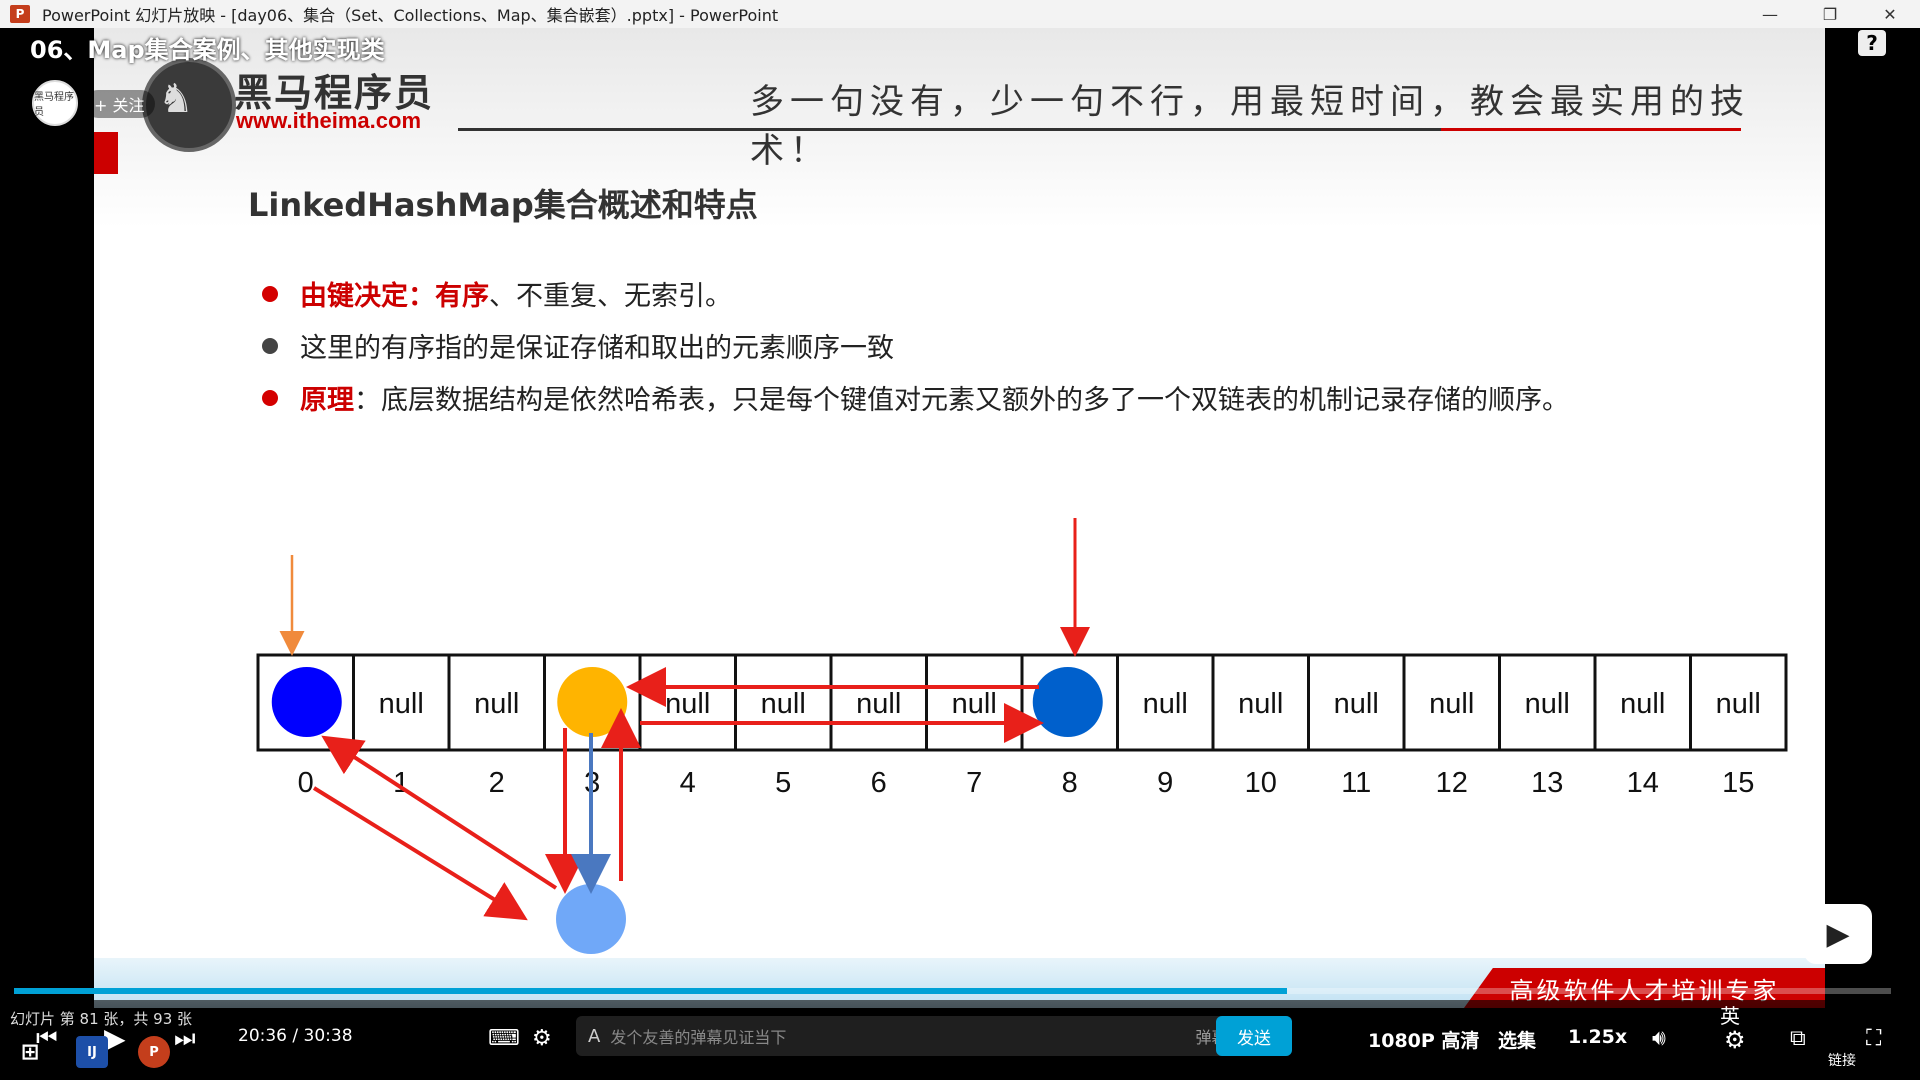 The height and width of the screenshot is (1080, 1920). I want to click on text-style-icon: A, so click(594, 1036).